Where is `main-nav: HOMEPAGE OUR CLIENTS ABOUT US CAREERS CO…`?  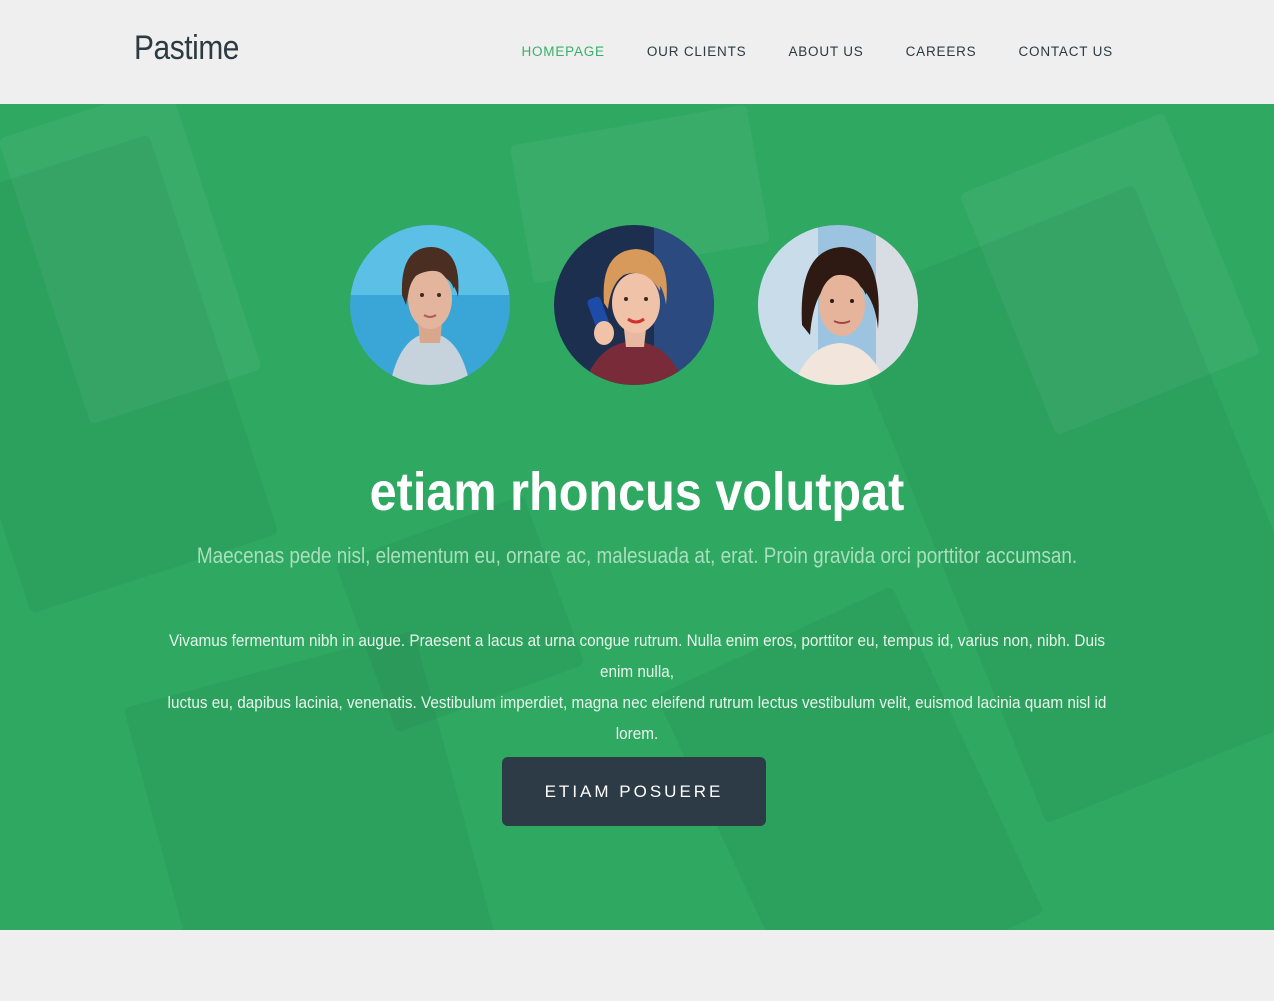
main-nav: HOMEPAGE OUR CLIENTS ABOUT US CAREERS CO… is located at coordinates (817, 52).